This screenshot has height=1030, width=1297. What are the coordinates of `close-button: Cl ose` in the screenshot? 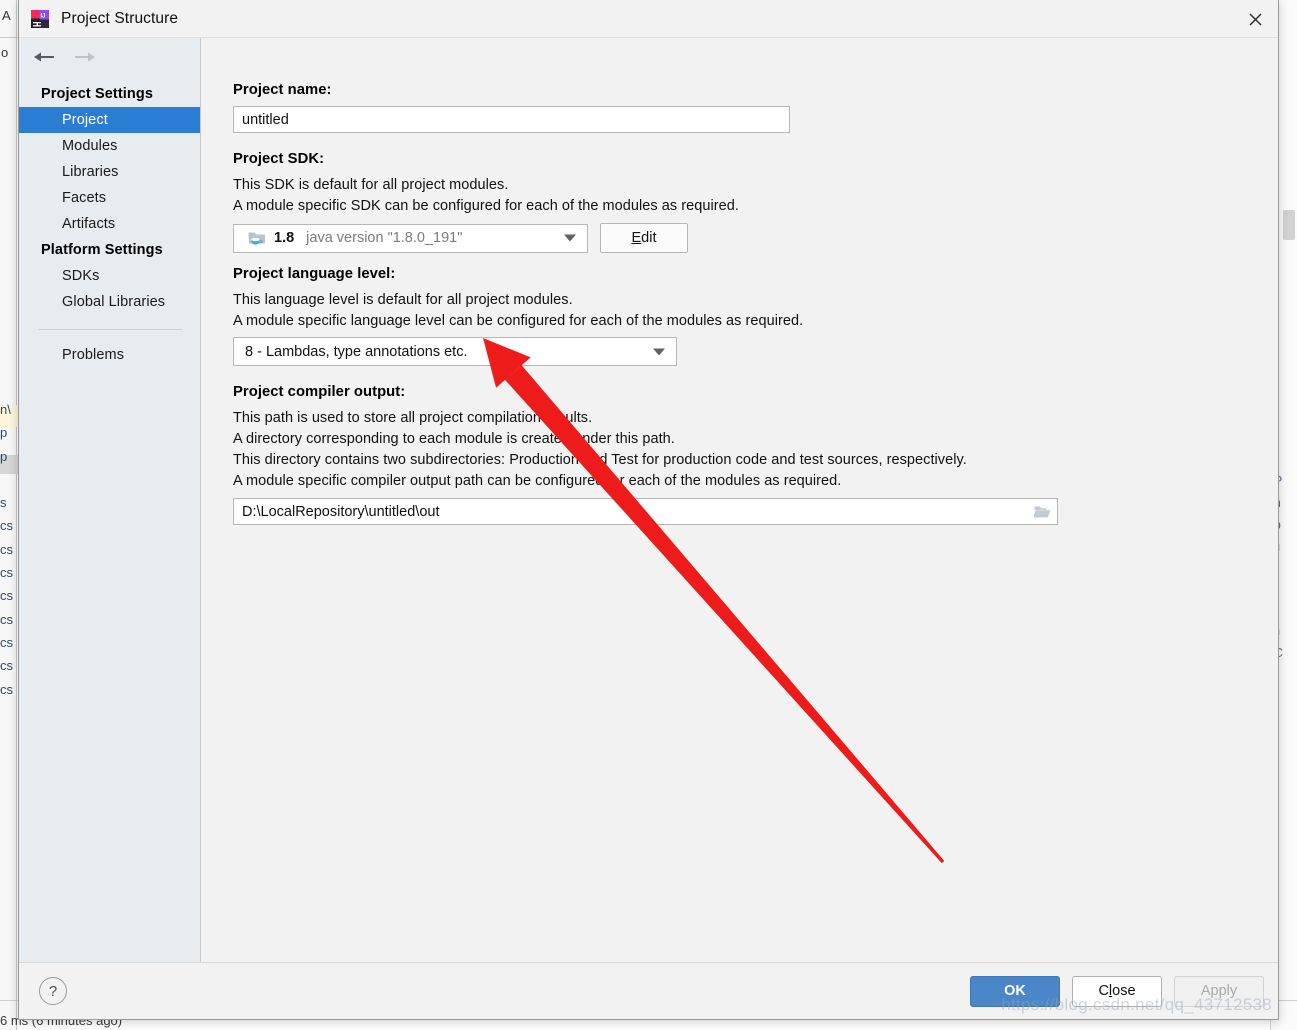 It's located at (1117, 991).